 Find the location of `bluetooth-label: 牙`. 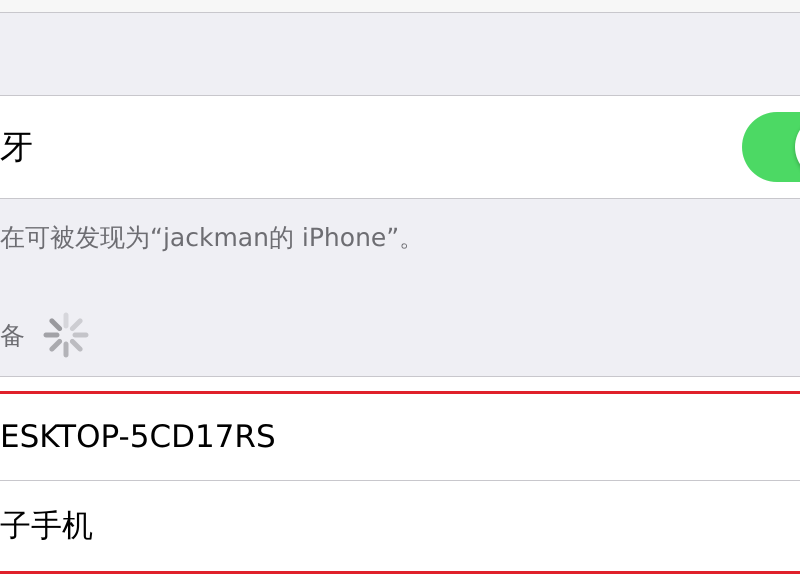

bluetooth-label: 牙 is located at coordinates (16, 147).